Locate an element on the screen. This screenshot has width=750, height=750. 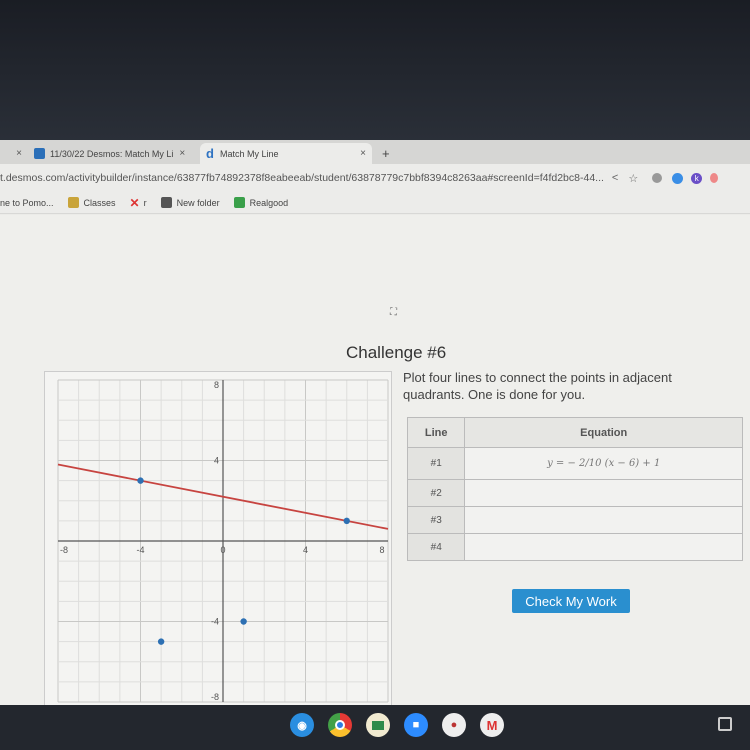
share-icon: < is located at coordinates (615, 178).